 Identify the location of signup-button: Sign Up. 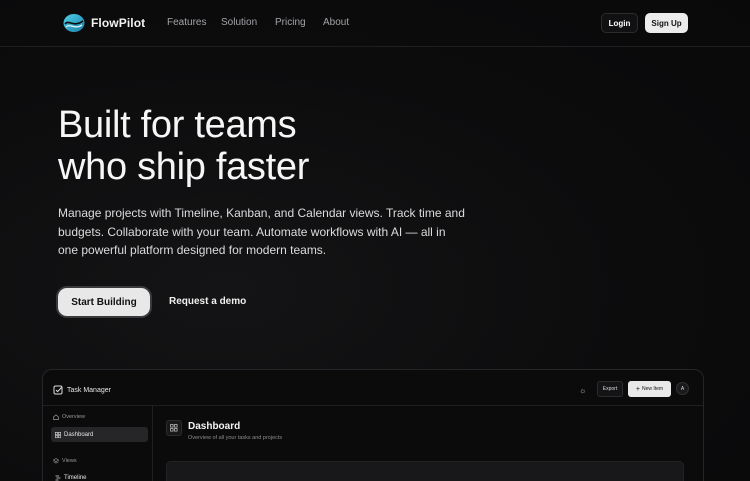
(666, 23).